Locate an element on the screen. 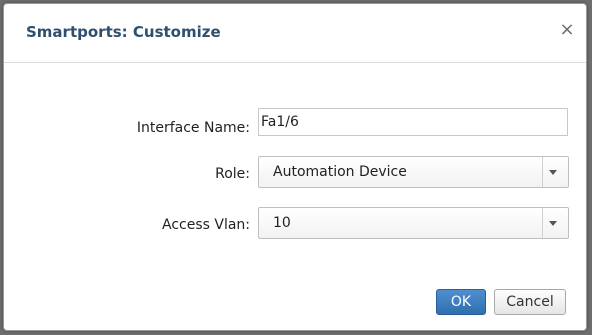 This screenshot has width=592, height=335. interface-name-field is located at coordinates (413, 122).